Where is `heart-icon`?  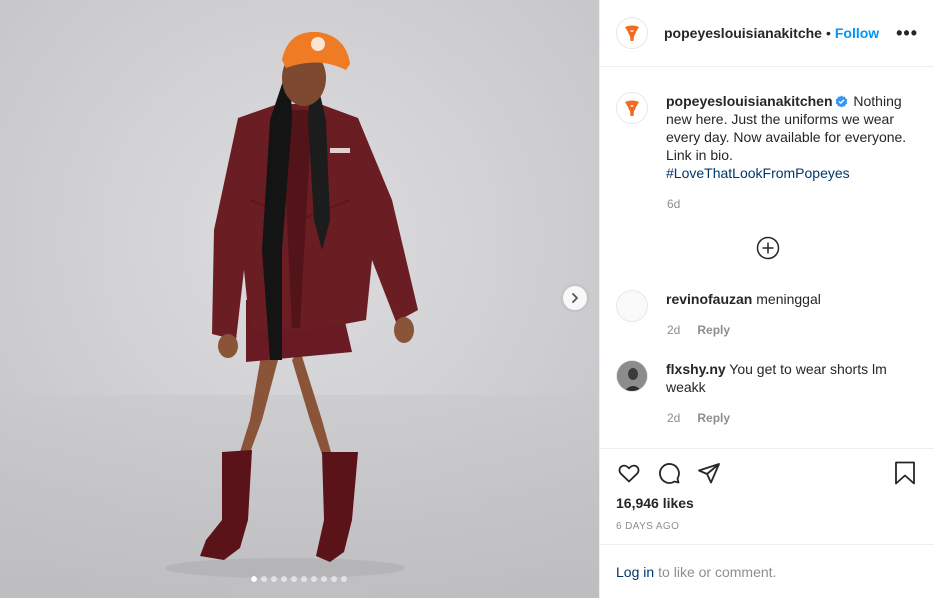 heart-icon is located at coordinates (629, 473).